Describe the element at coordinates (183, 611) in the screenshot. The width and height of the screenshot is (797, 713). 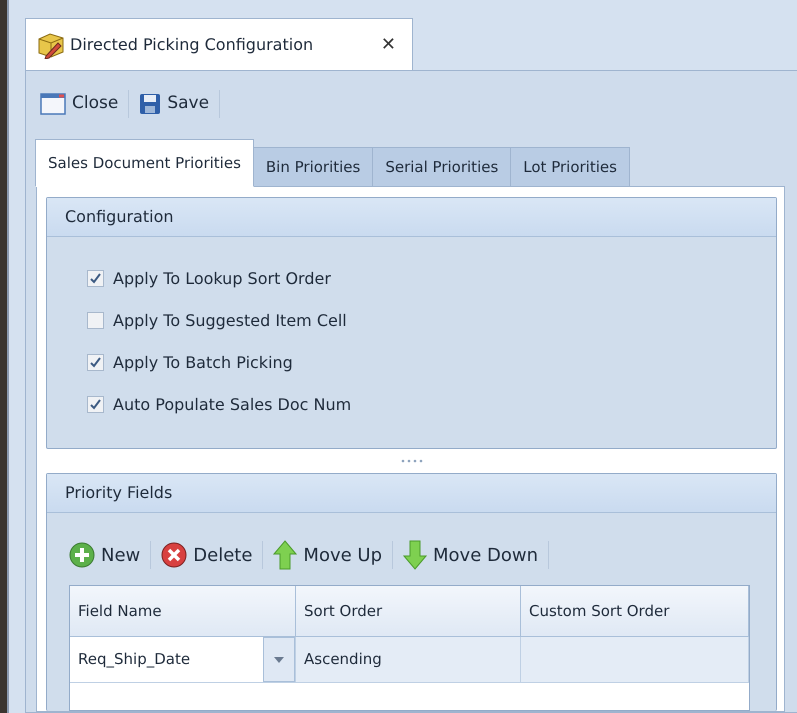
I see `column-header: Field Name` at that location.